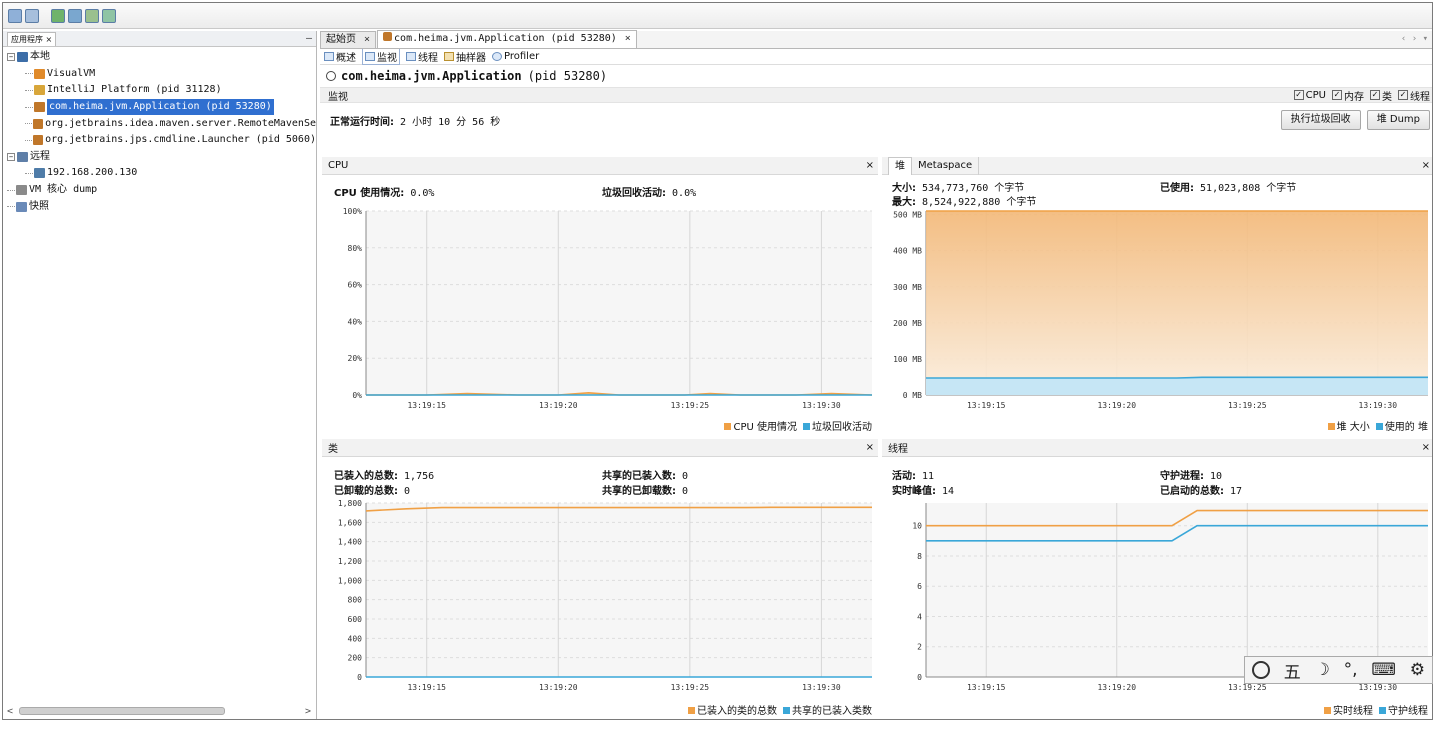 This screenshot has height=734, width=1443. What do you see at coordinates (22, 57) in the screenshot?
I see `local-host-icon` at bounding box center [22, 57].